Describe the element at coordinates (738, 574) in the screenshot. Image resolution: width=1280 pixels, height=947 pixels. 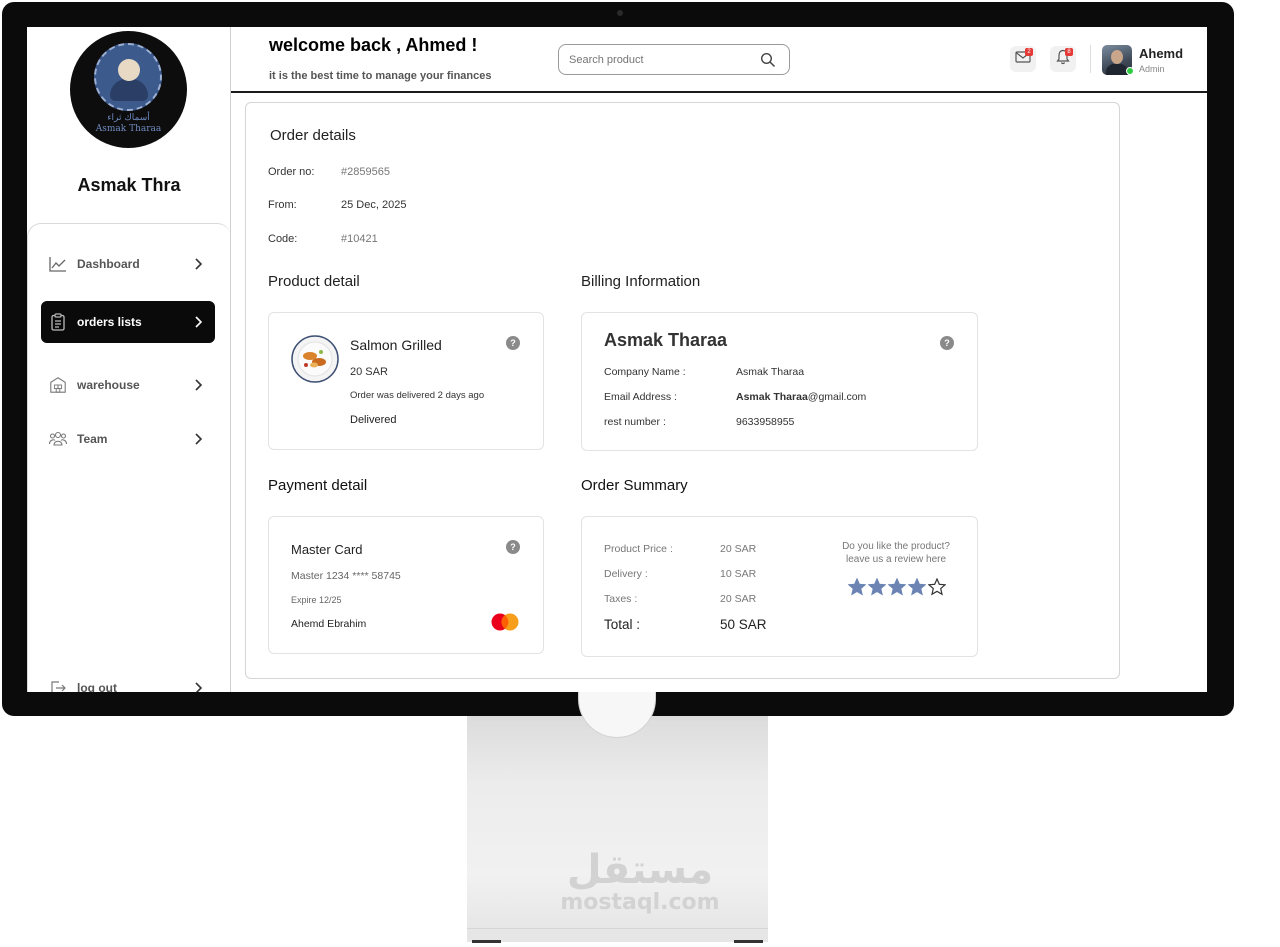
I see `delivery-value: 10 SAR` at that location.